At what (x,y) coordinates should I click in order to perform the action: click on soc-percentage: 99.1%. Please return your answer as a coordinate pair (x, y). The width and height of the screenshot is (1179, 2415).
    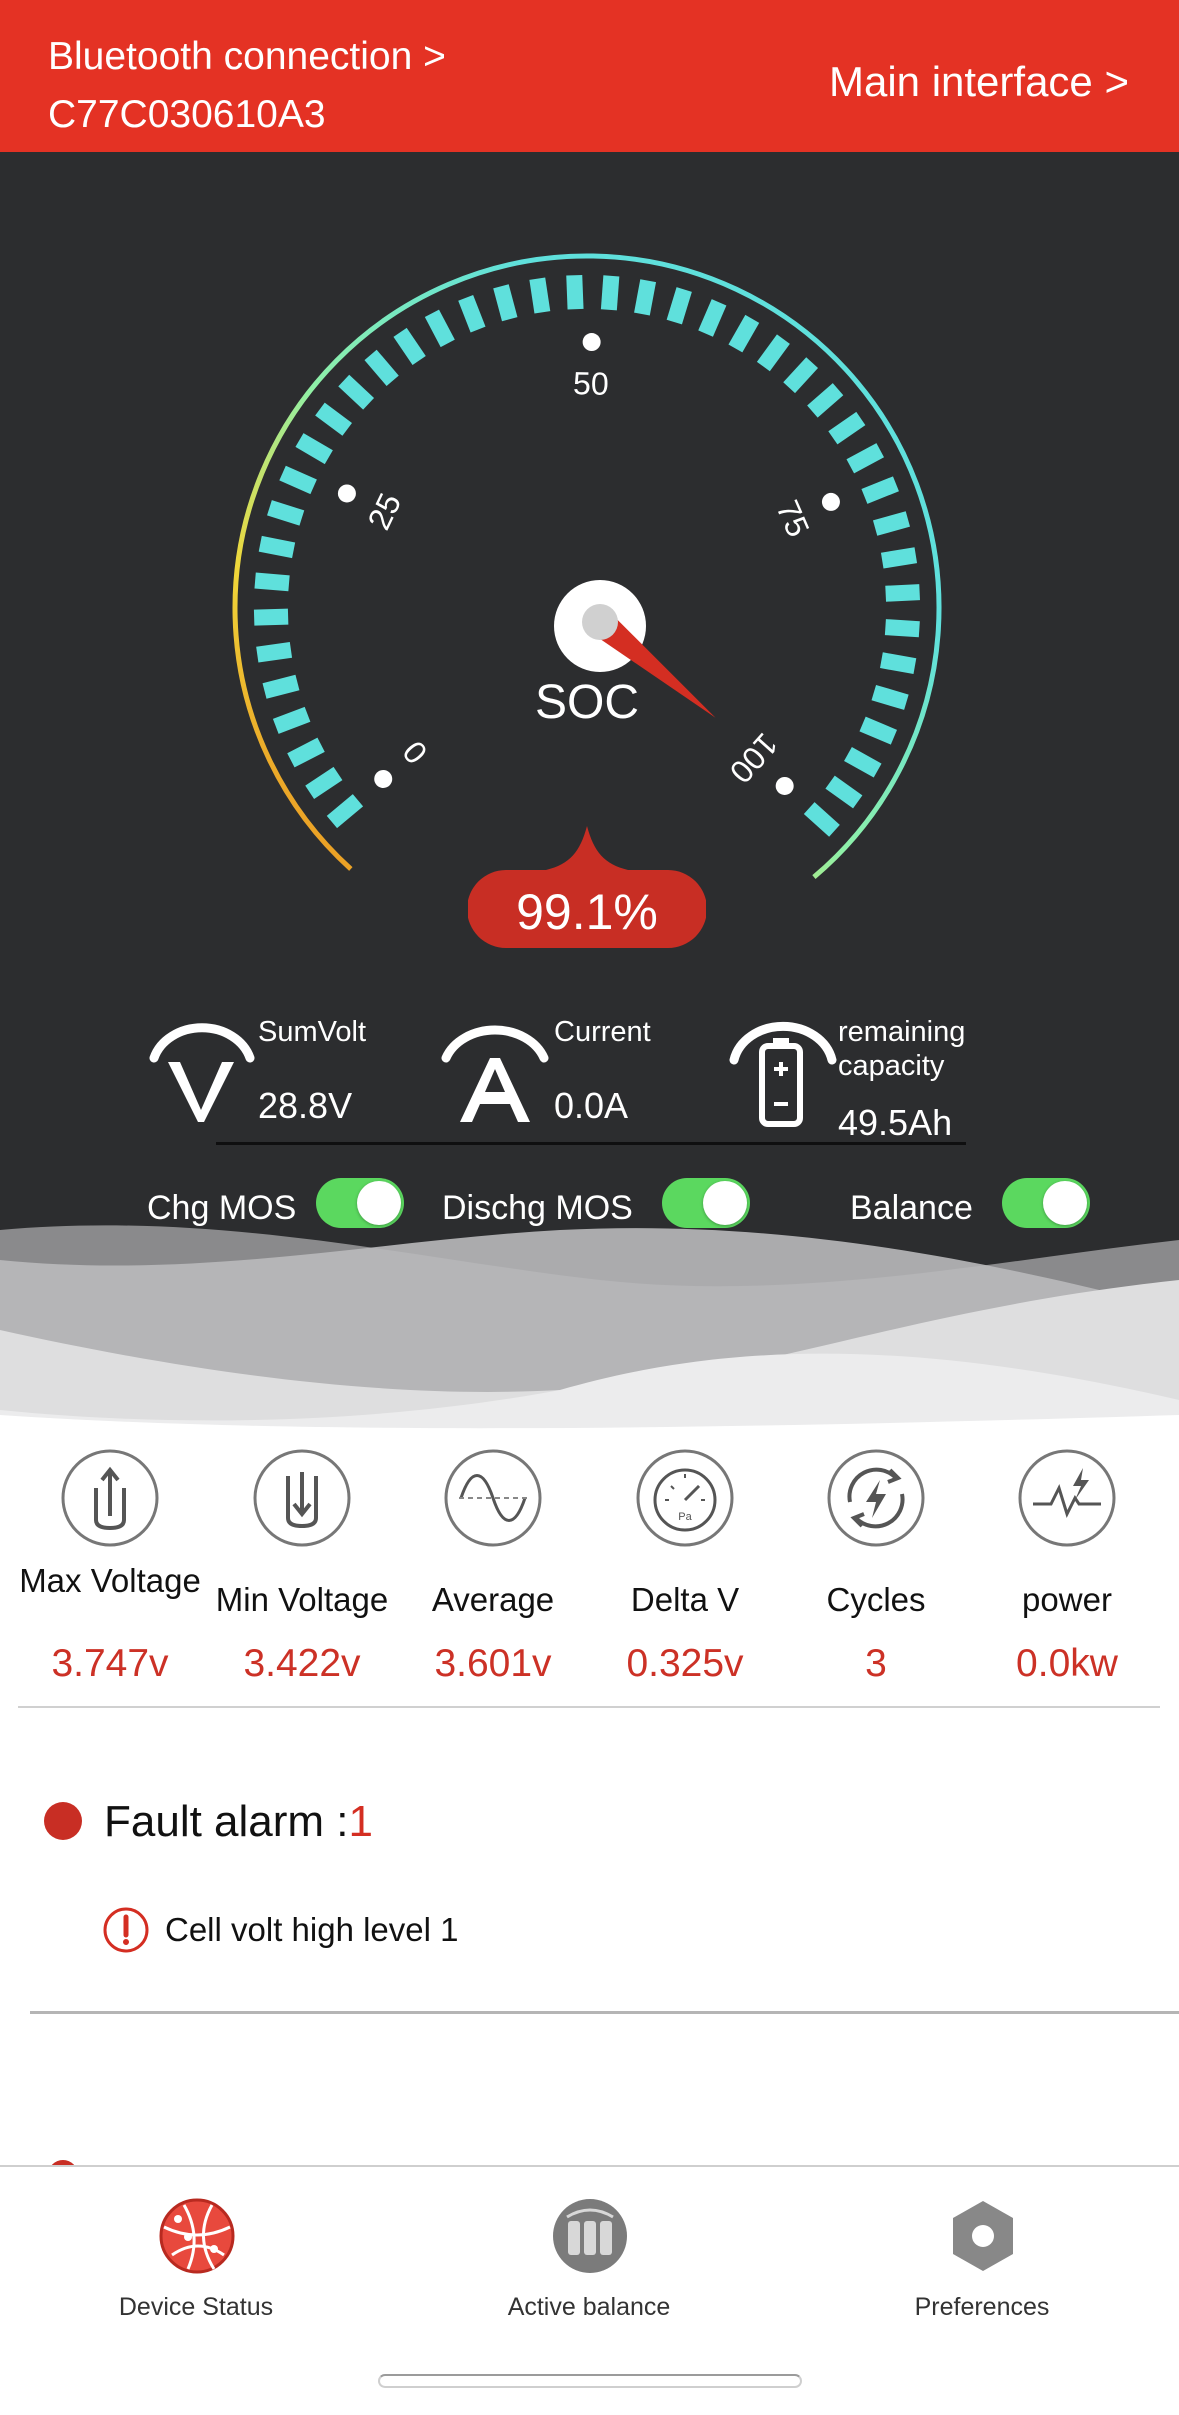
    Looking at the image, I should click on (587, 912).